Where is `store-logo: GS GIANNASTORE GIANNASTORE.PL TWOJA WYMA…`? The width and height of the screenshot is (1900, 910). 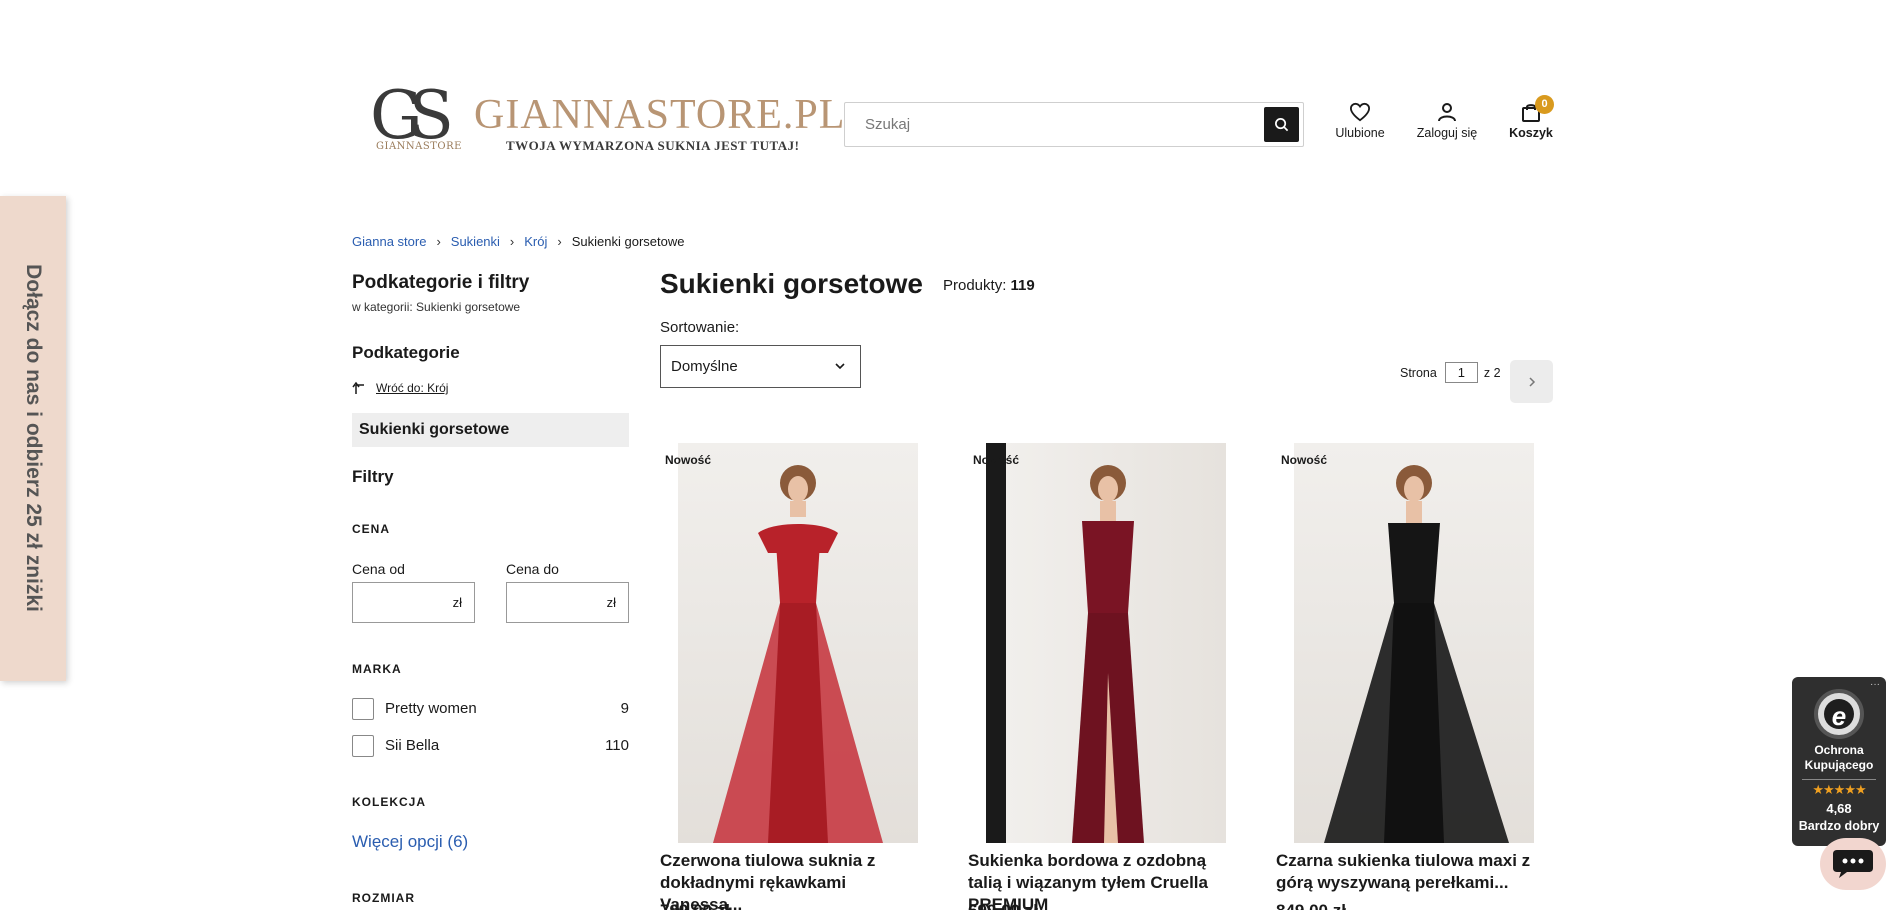
store-logo: GS GIANNASTORE GIANNASTORE.PL TWOJA WYMA… is located at coordinates (606, 121).